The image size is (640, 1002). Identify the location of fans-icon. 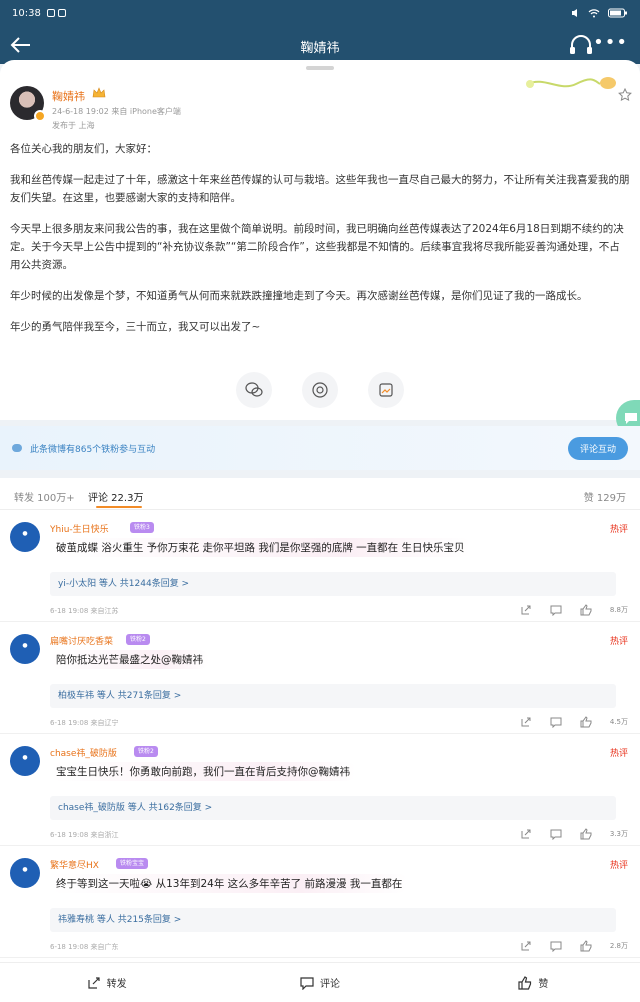
(17, 448).